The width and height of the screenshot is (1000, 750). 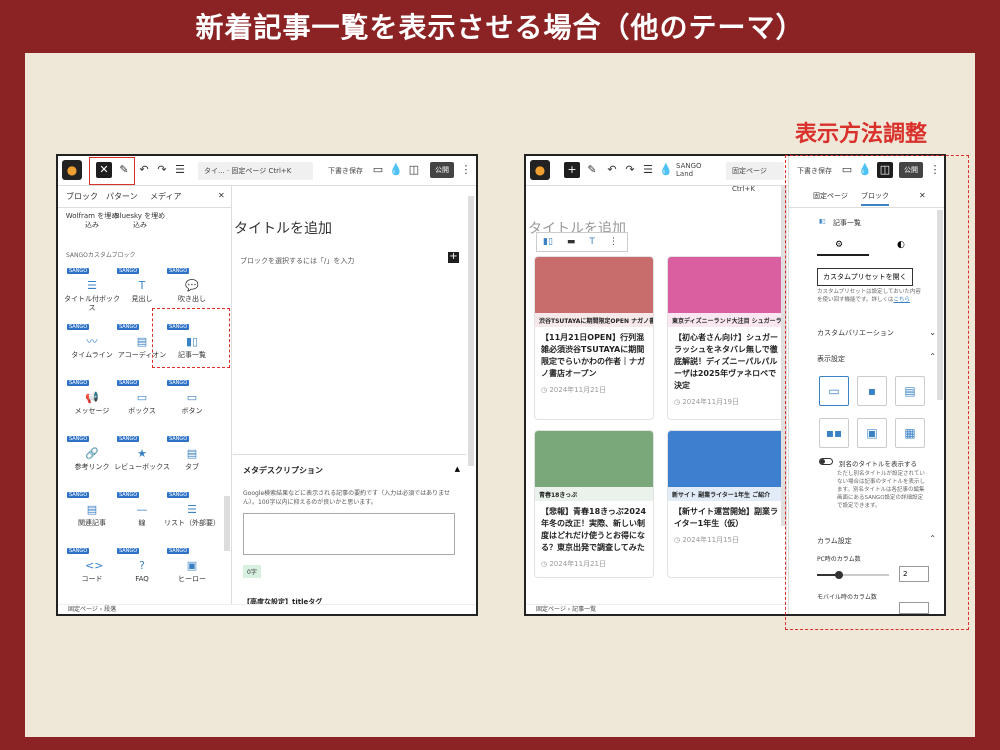 What do you see at coordinates (192, 460) in the screenshot?
I see `block-tab: ▤ タブ` at bounding box center [192, 460].